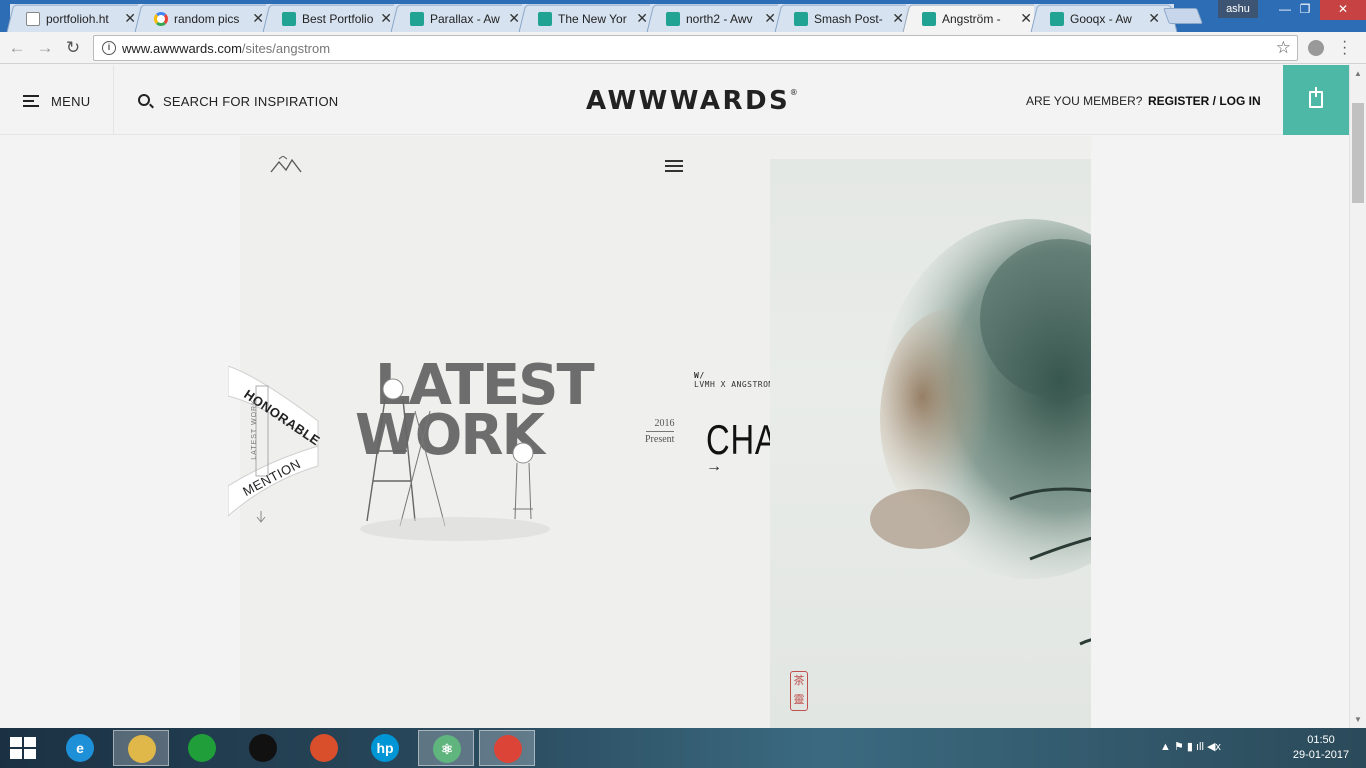 This screenshot has height=768, width=1366. What do you see at coordinates (286, 167) in the screenshot?
I see `angstrom-logo-icon` at bounding box center [286, 167].